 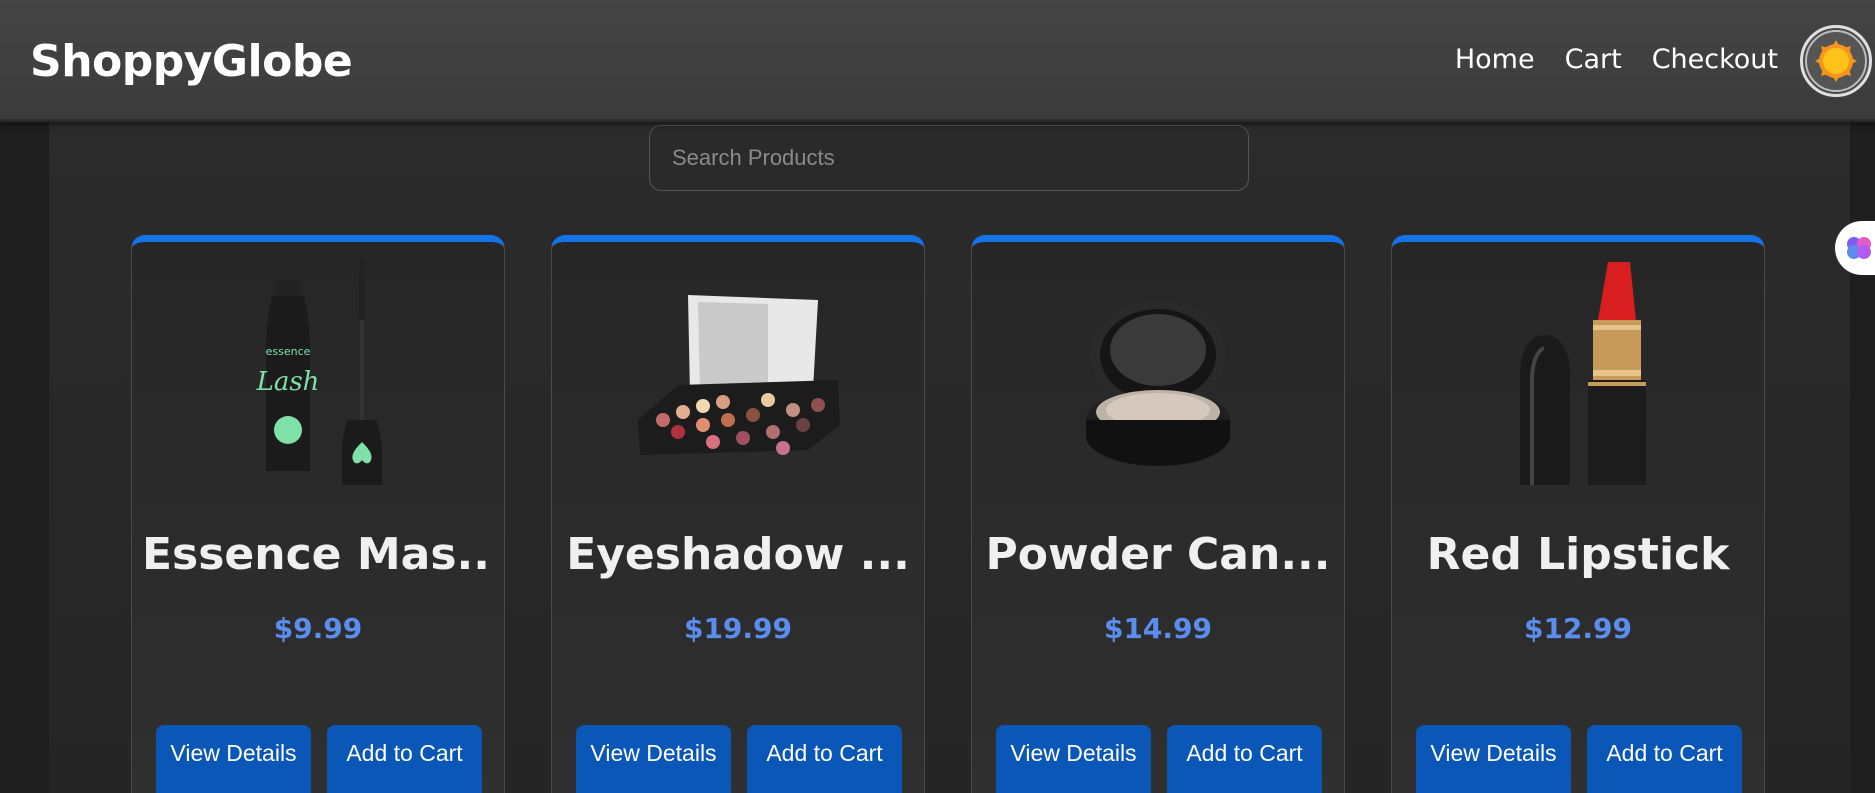 What do you see at coordinates (739, 375) in the screenshot?
I see `eyeshadow-palette-icon` at bounding box center [739, 375].